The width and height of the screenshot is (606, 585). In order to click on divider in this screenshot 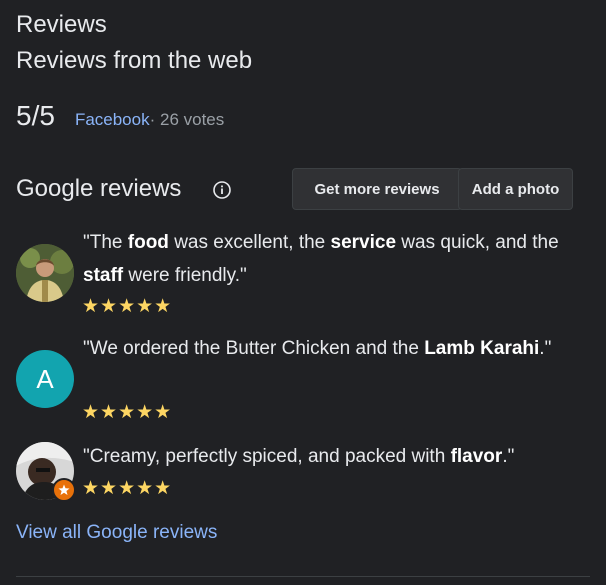, I will do `click(303, 576)`.